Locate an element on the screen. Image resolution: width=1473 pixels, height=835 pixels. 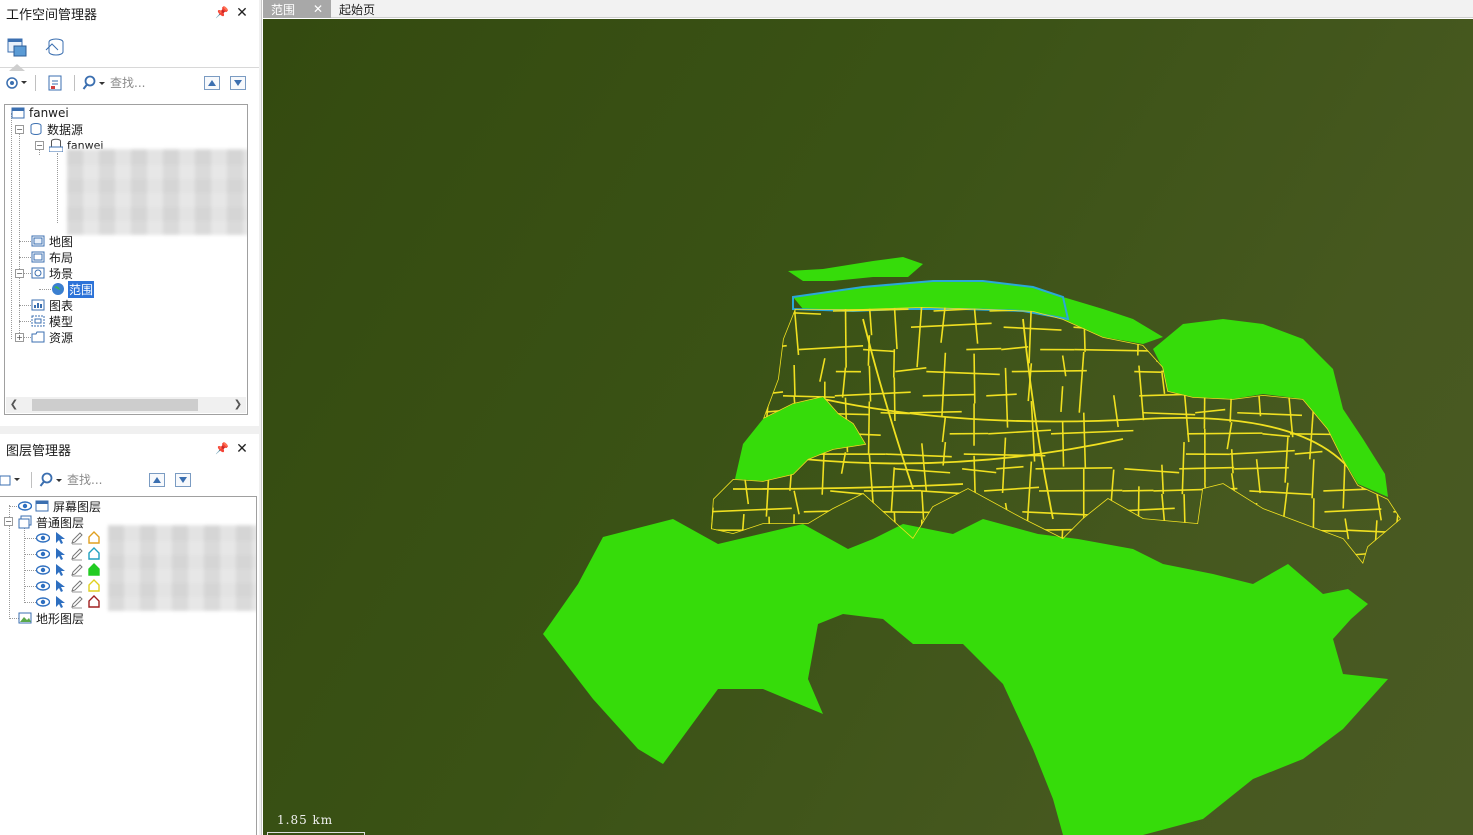
tree-layouts: 布局 is located at coordinates (52, 257).